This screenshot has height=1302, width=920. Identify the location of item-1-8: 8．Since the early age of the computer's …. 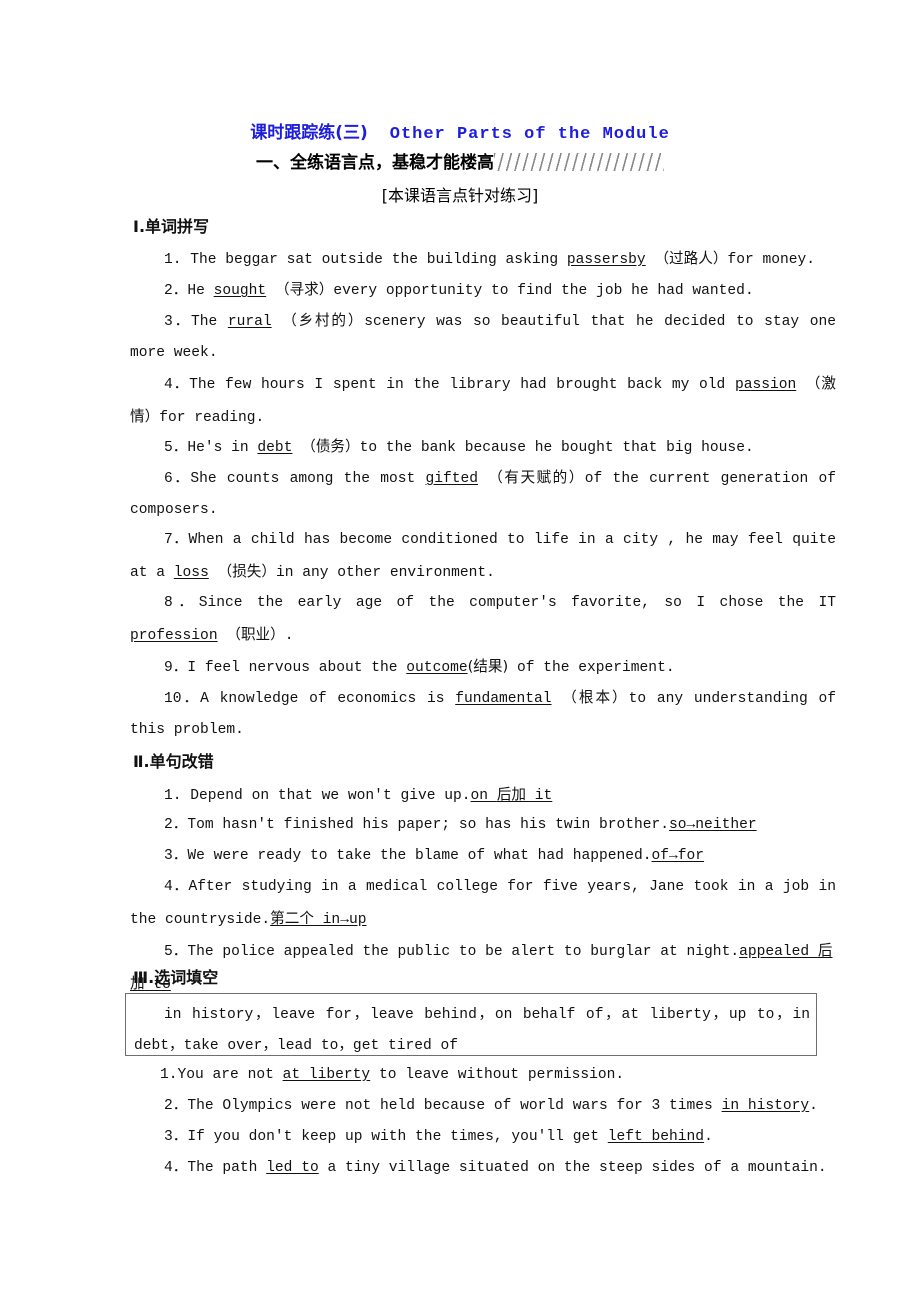
(483, 619).